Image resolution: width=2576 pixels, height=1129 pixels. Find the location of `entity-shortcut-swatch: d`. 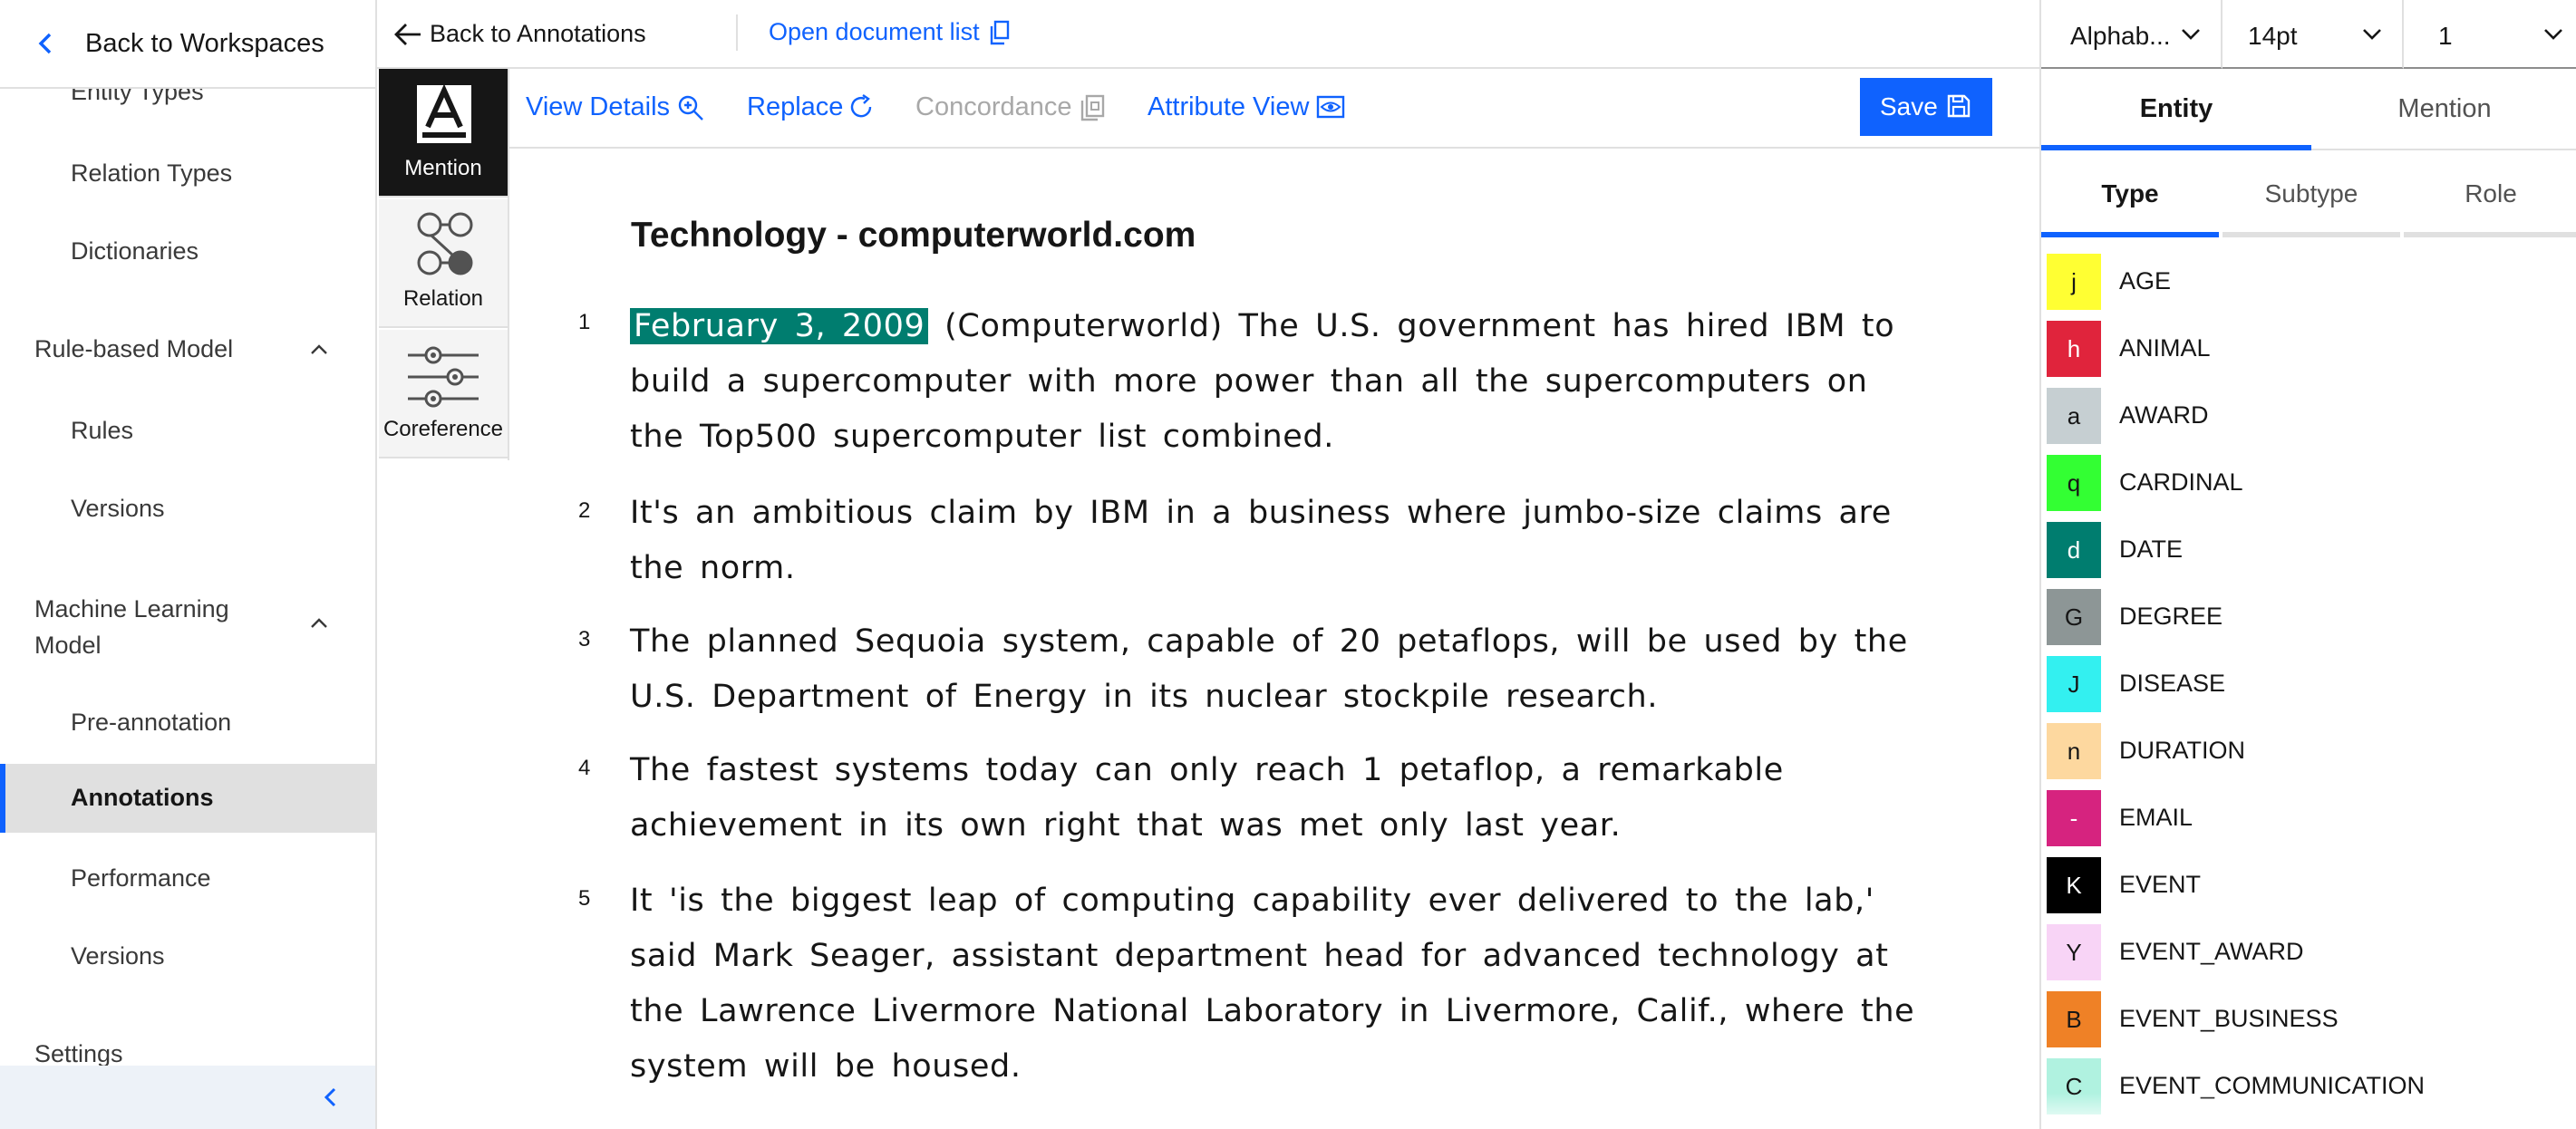

entity-shortcut-swatch: d is located at coordinates (2074, 550).